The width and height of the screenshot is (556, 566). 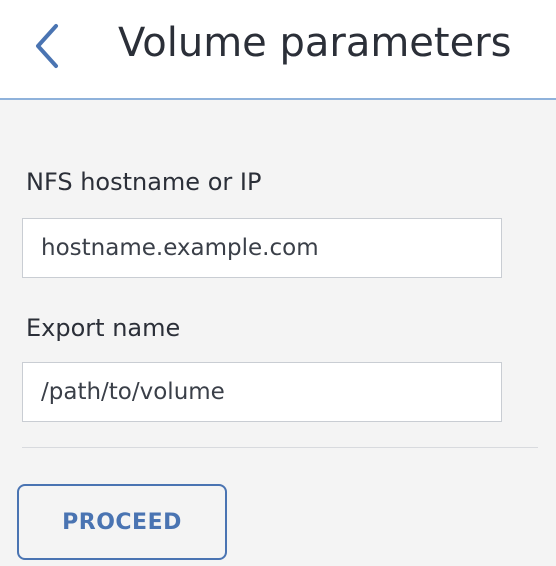 I want to click on export-name-input, so click(x=262, y=392).